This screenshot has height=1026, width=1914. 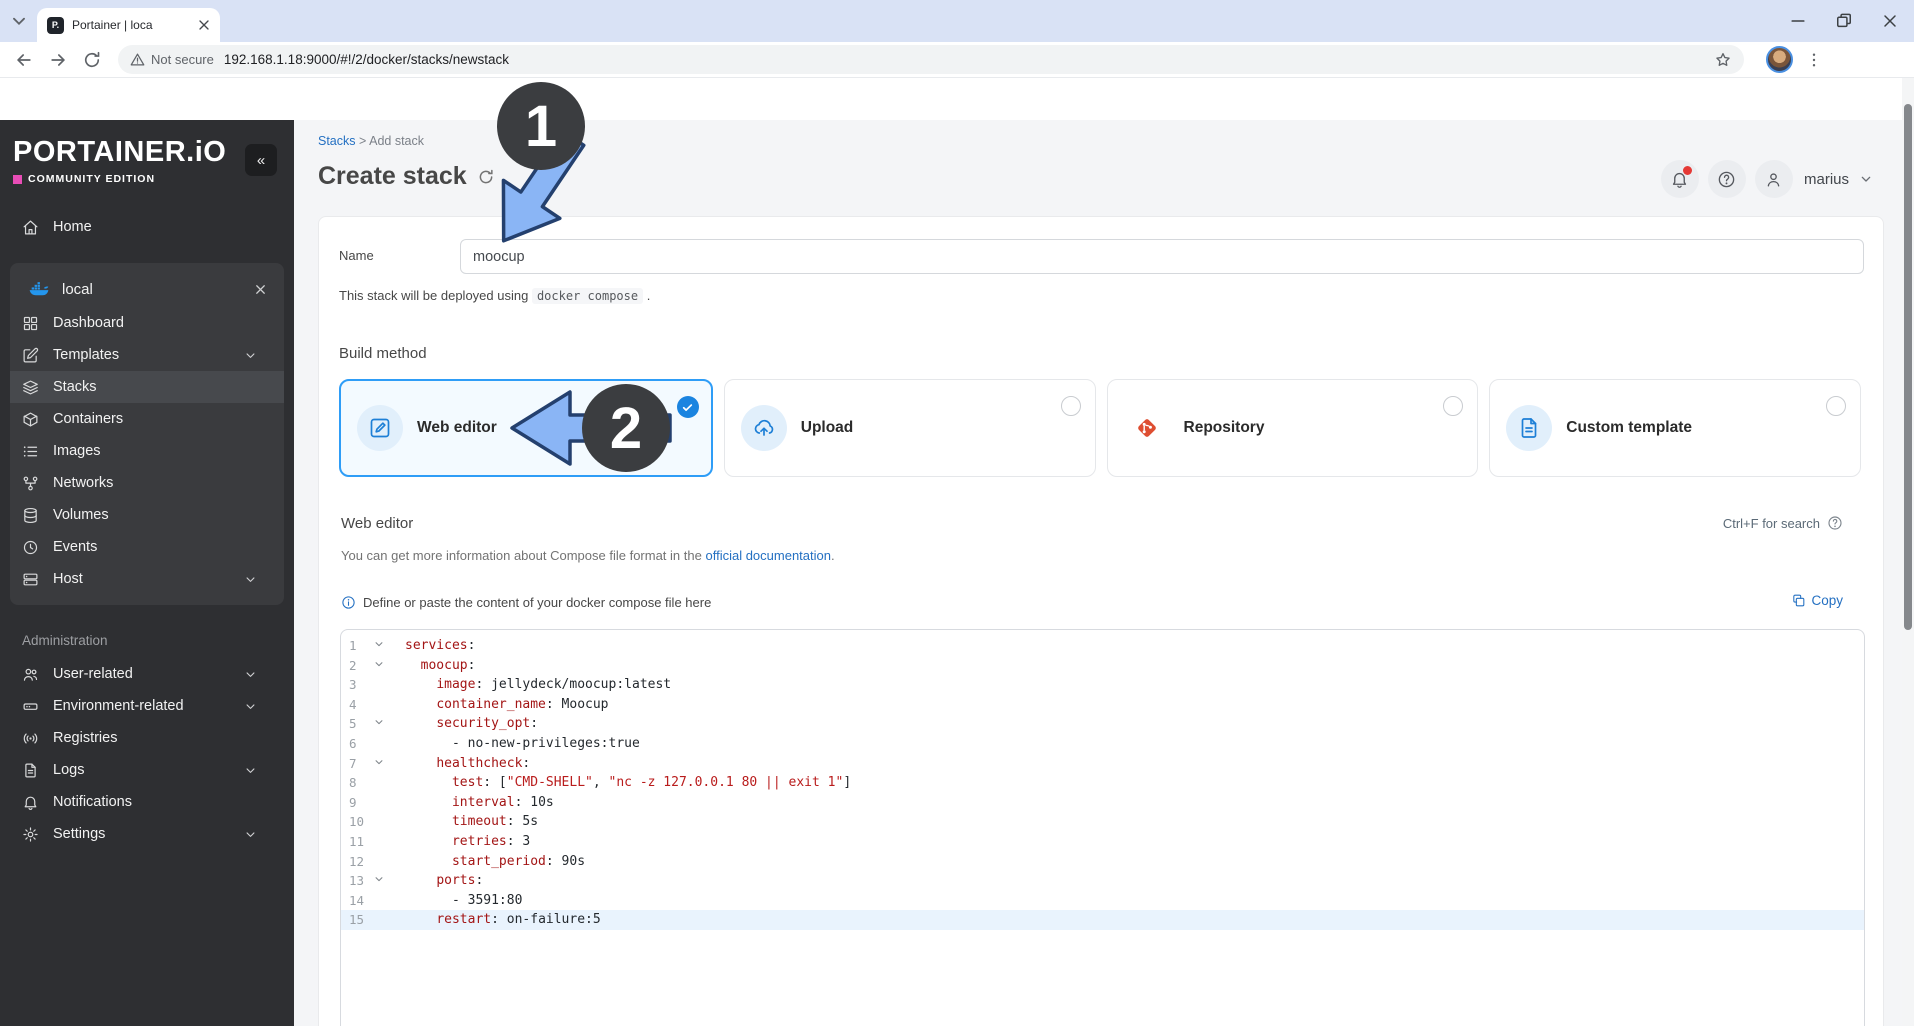 I want to click on browser-profile-avatar, so click(x=1779, y=59).